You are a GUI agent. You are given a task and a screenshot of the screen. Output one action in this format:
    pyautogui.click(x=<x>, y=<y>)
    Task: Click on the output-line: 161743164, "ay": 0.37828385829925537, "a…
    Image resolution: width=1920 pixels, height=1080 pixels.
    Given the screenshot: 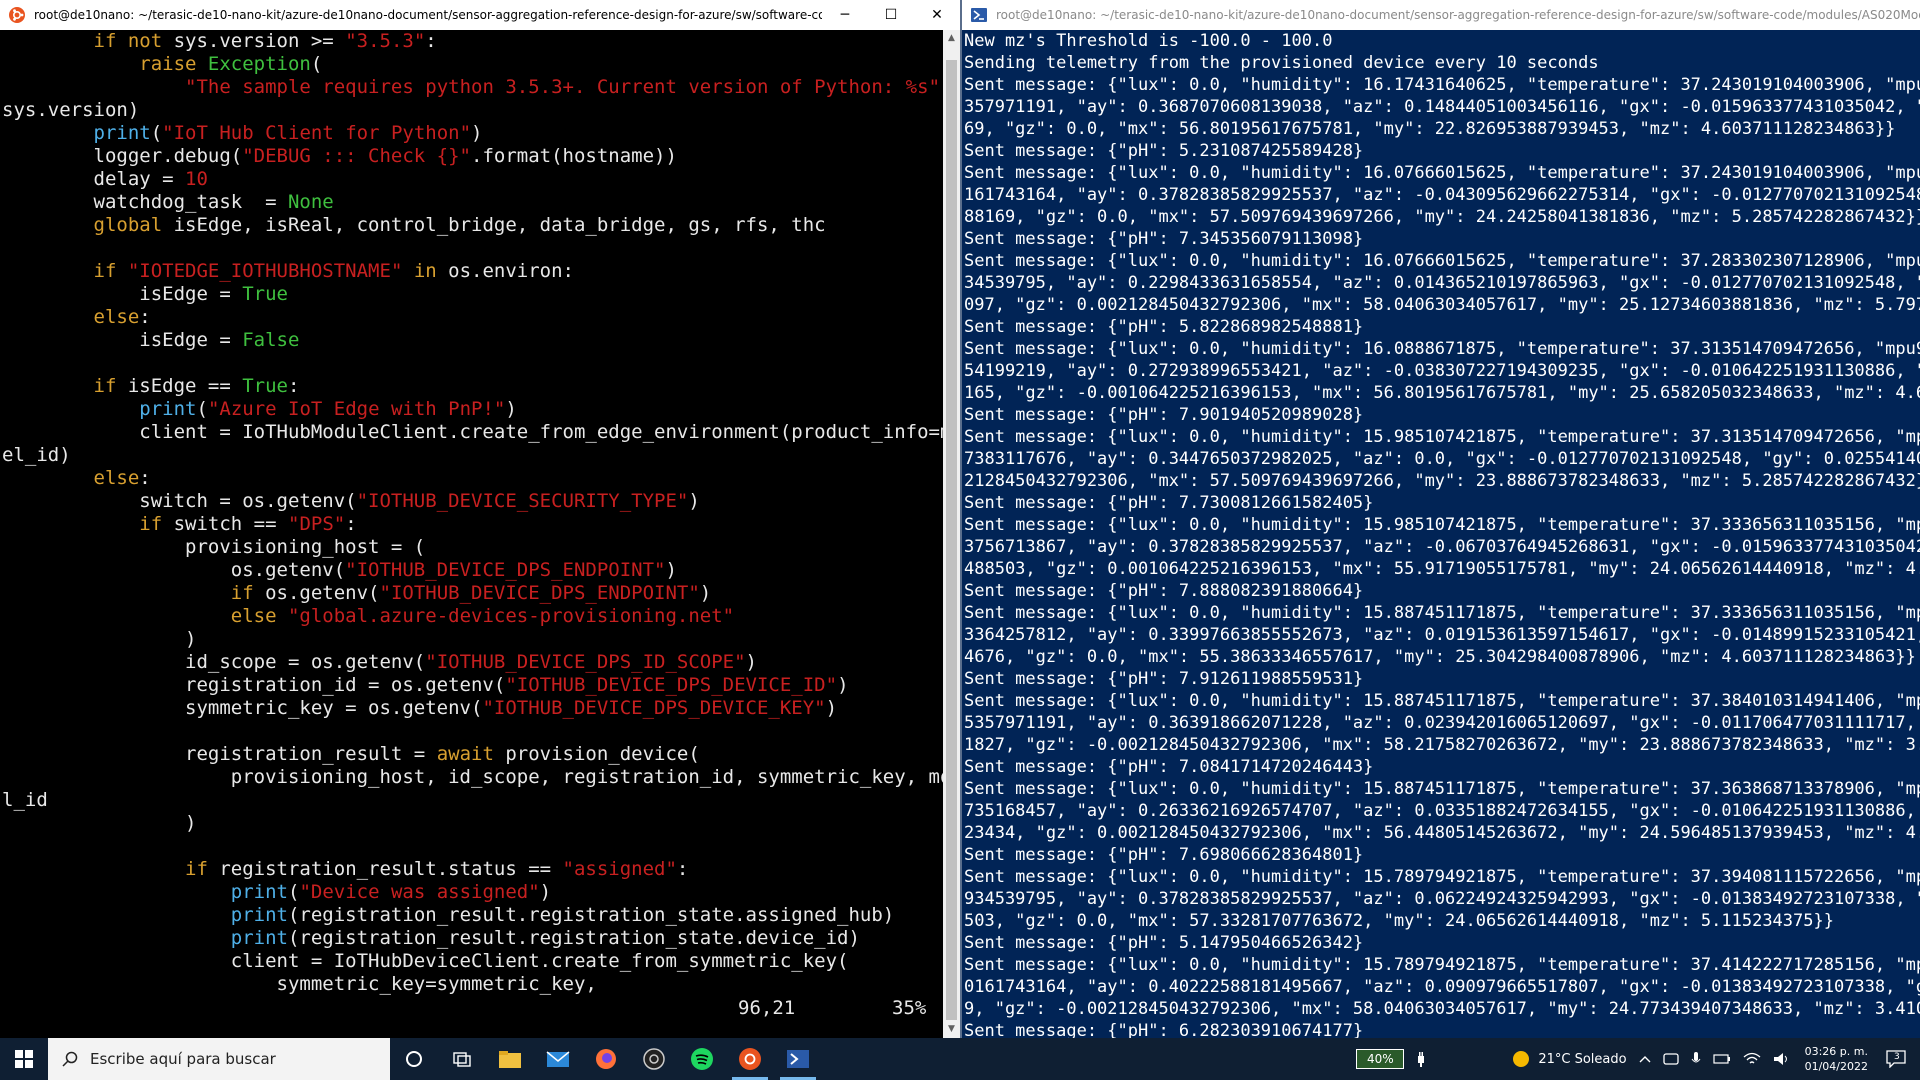 What is the action you would take?
    pyautogui.click(x=1442, y=195)
    